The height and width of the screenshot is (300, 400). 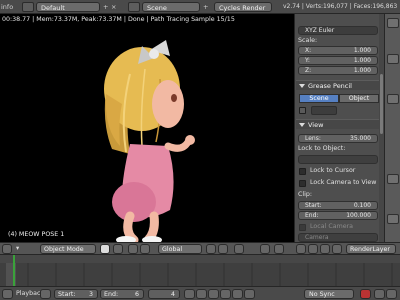 I want to click on local-camera-label: Local Camera, so click(x=332, y=226).